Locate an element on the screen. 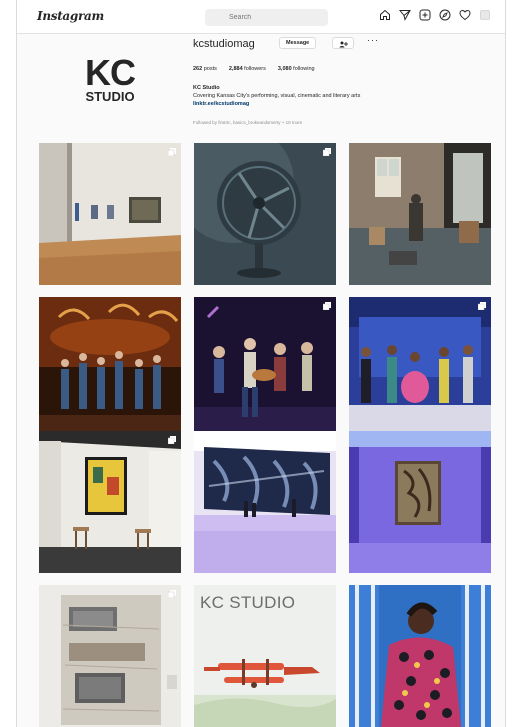  post-stage-musical is located at coordinates (420, 368).